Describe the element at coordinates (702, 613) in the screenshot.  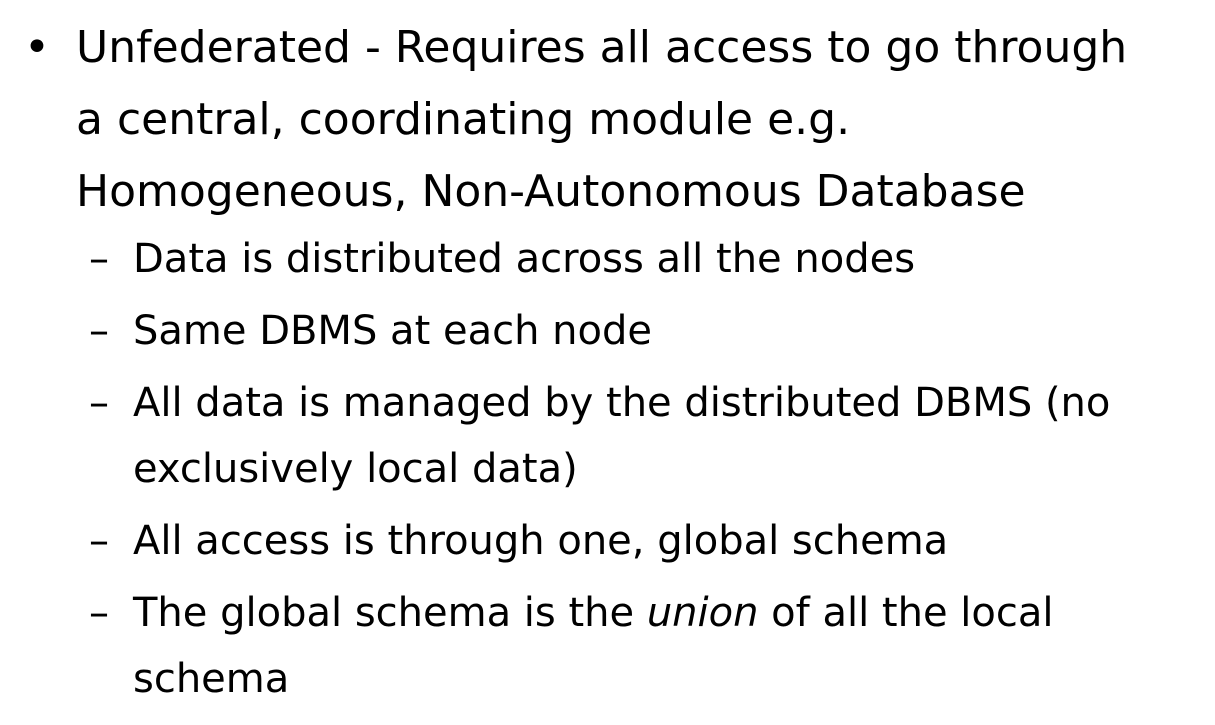
I see `sub-bullet-5-emphasis: union` at that location.